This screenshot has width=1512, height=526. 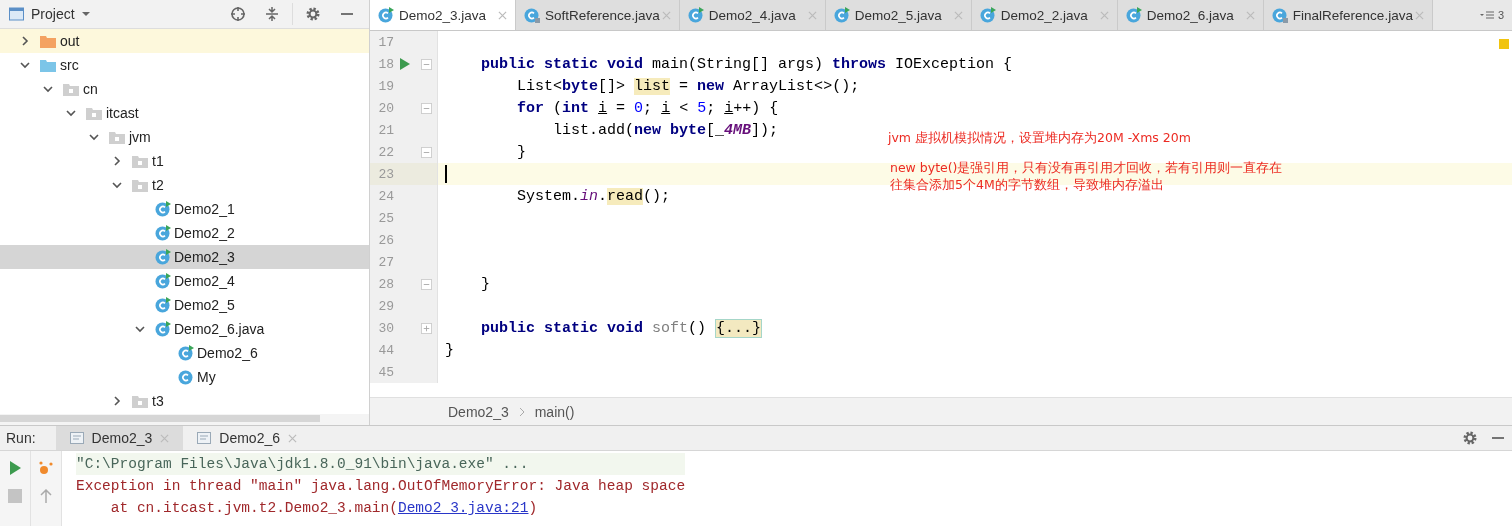 I want to click on tree-item: src, so click(x=184, y=65).